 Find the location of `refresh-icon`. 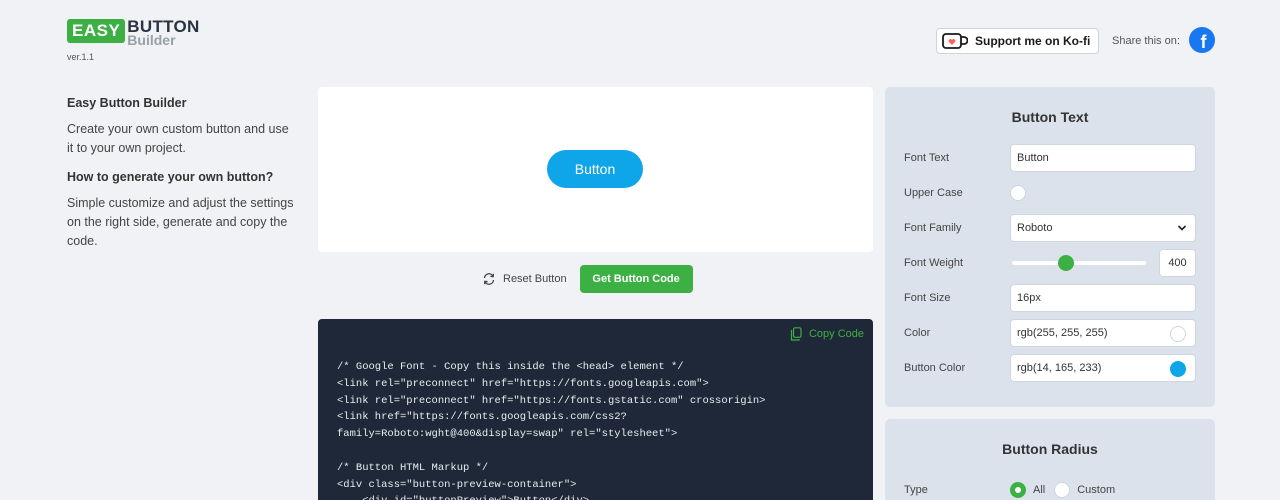

refresh-icon is located at coordinates (489, 279).